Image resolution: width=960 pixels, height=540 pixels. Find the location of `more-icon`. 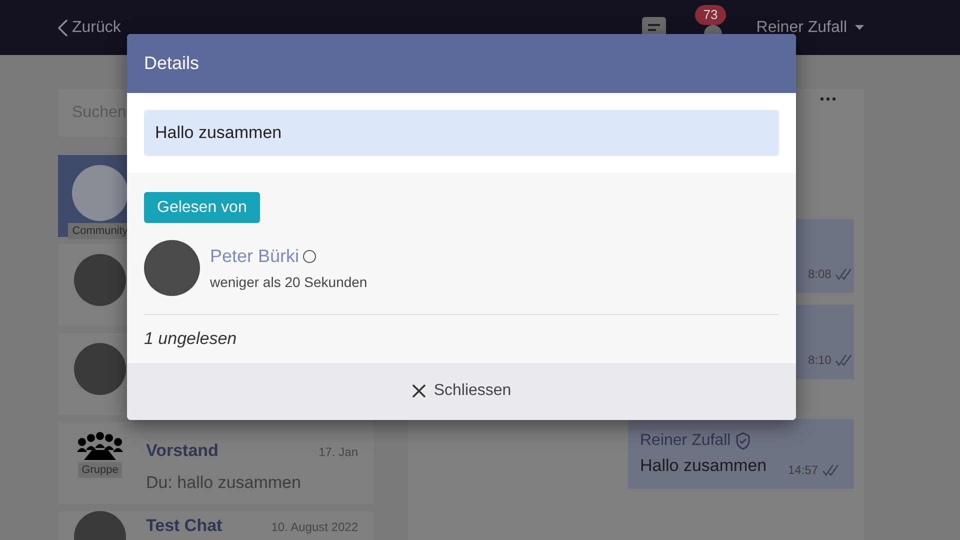

more-icon is located at coordinates (828, 99).